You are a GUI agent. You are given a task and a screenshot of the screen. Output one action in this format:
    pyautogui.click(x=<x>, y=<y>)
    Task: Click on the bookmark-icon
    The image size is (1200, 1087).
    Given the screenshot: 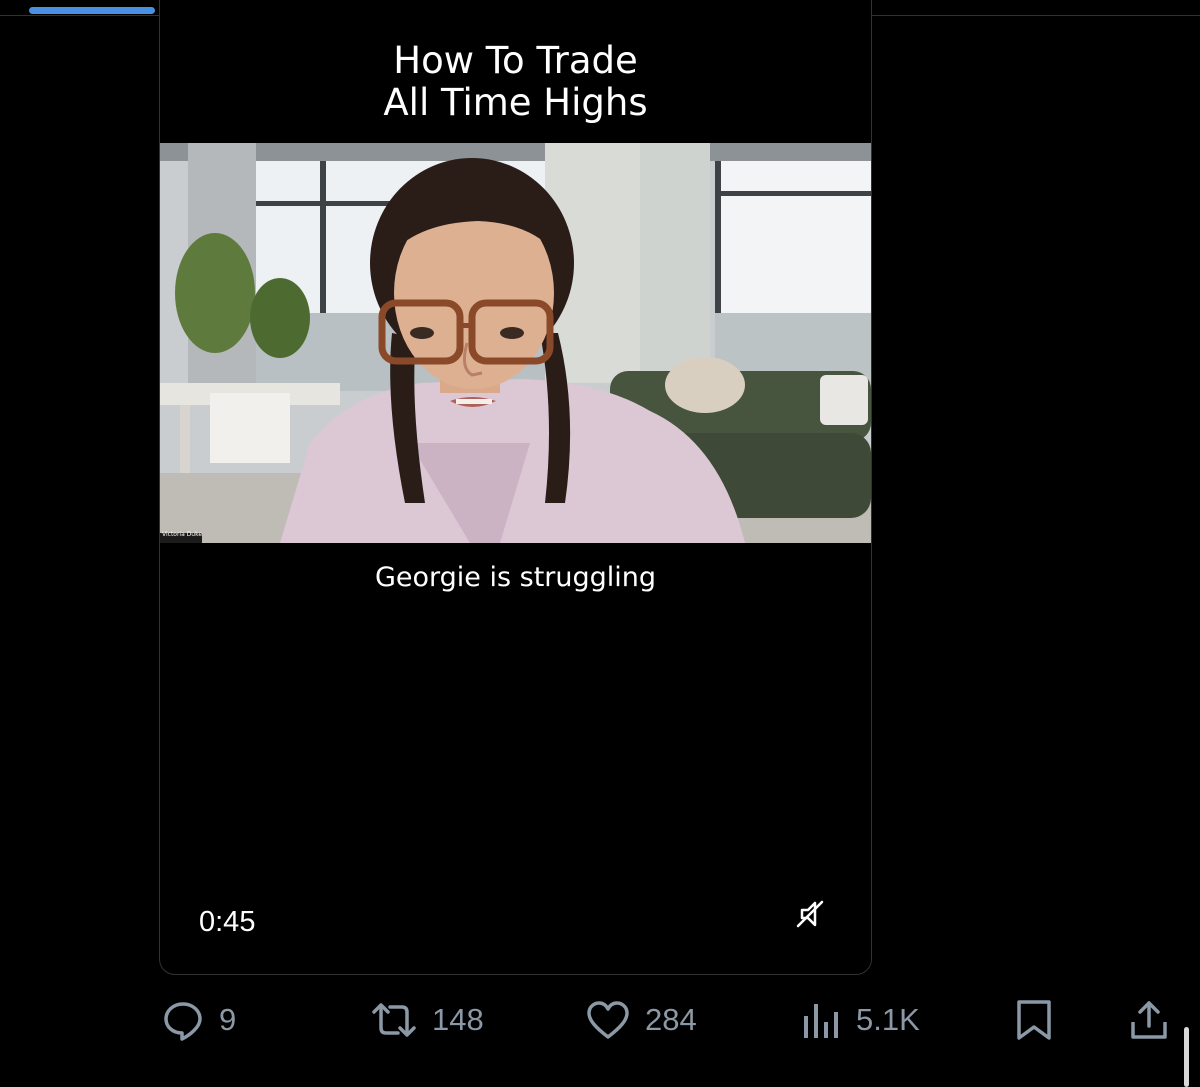 What is the action you would take?
    pyautogui.click(x=1034, y=1020)
    